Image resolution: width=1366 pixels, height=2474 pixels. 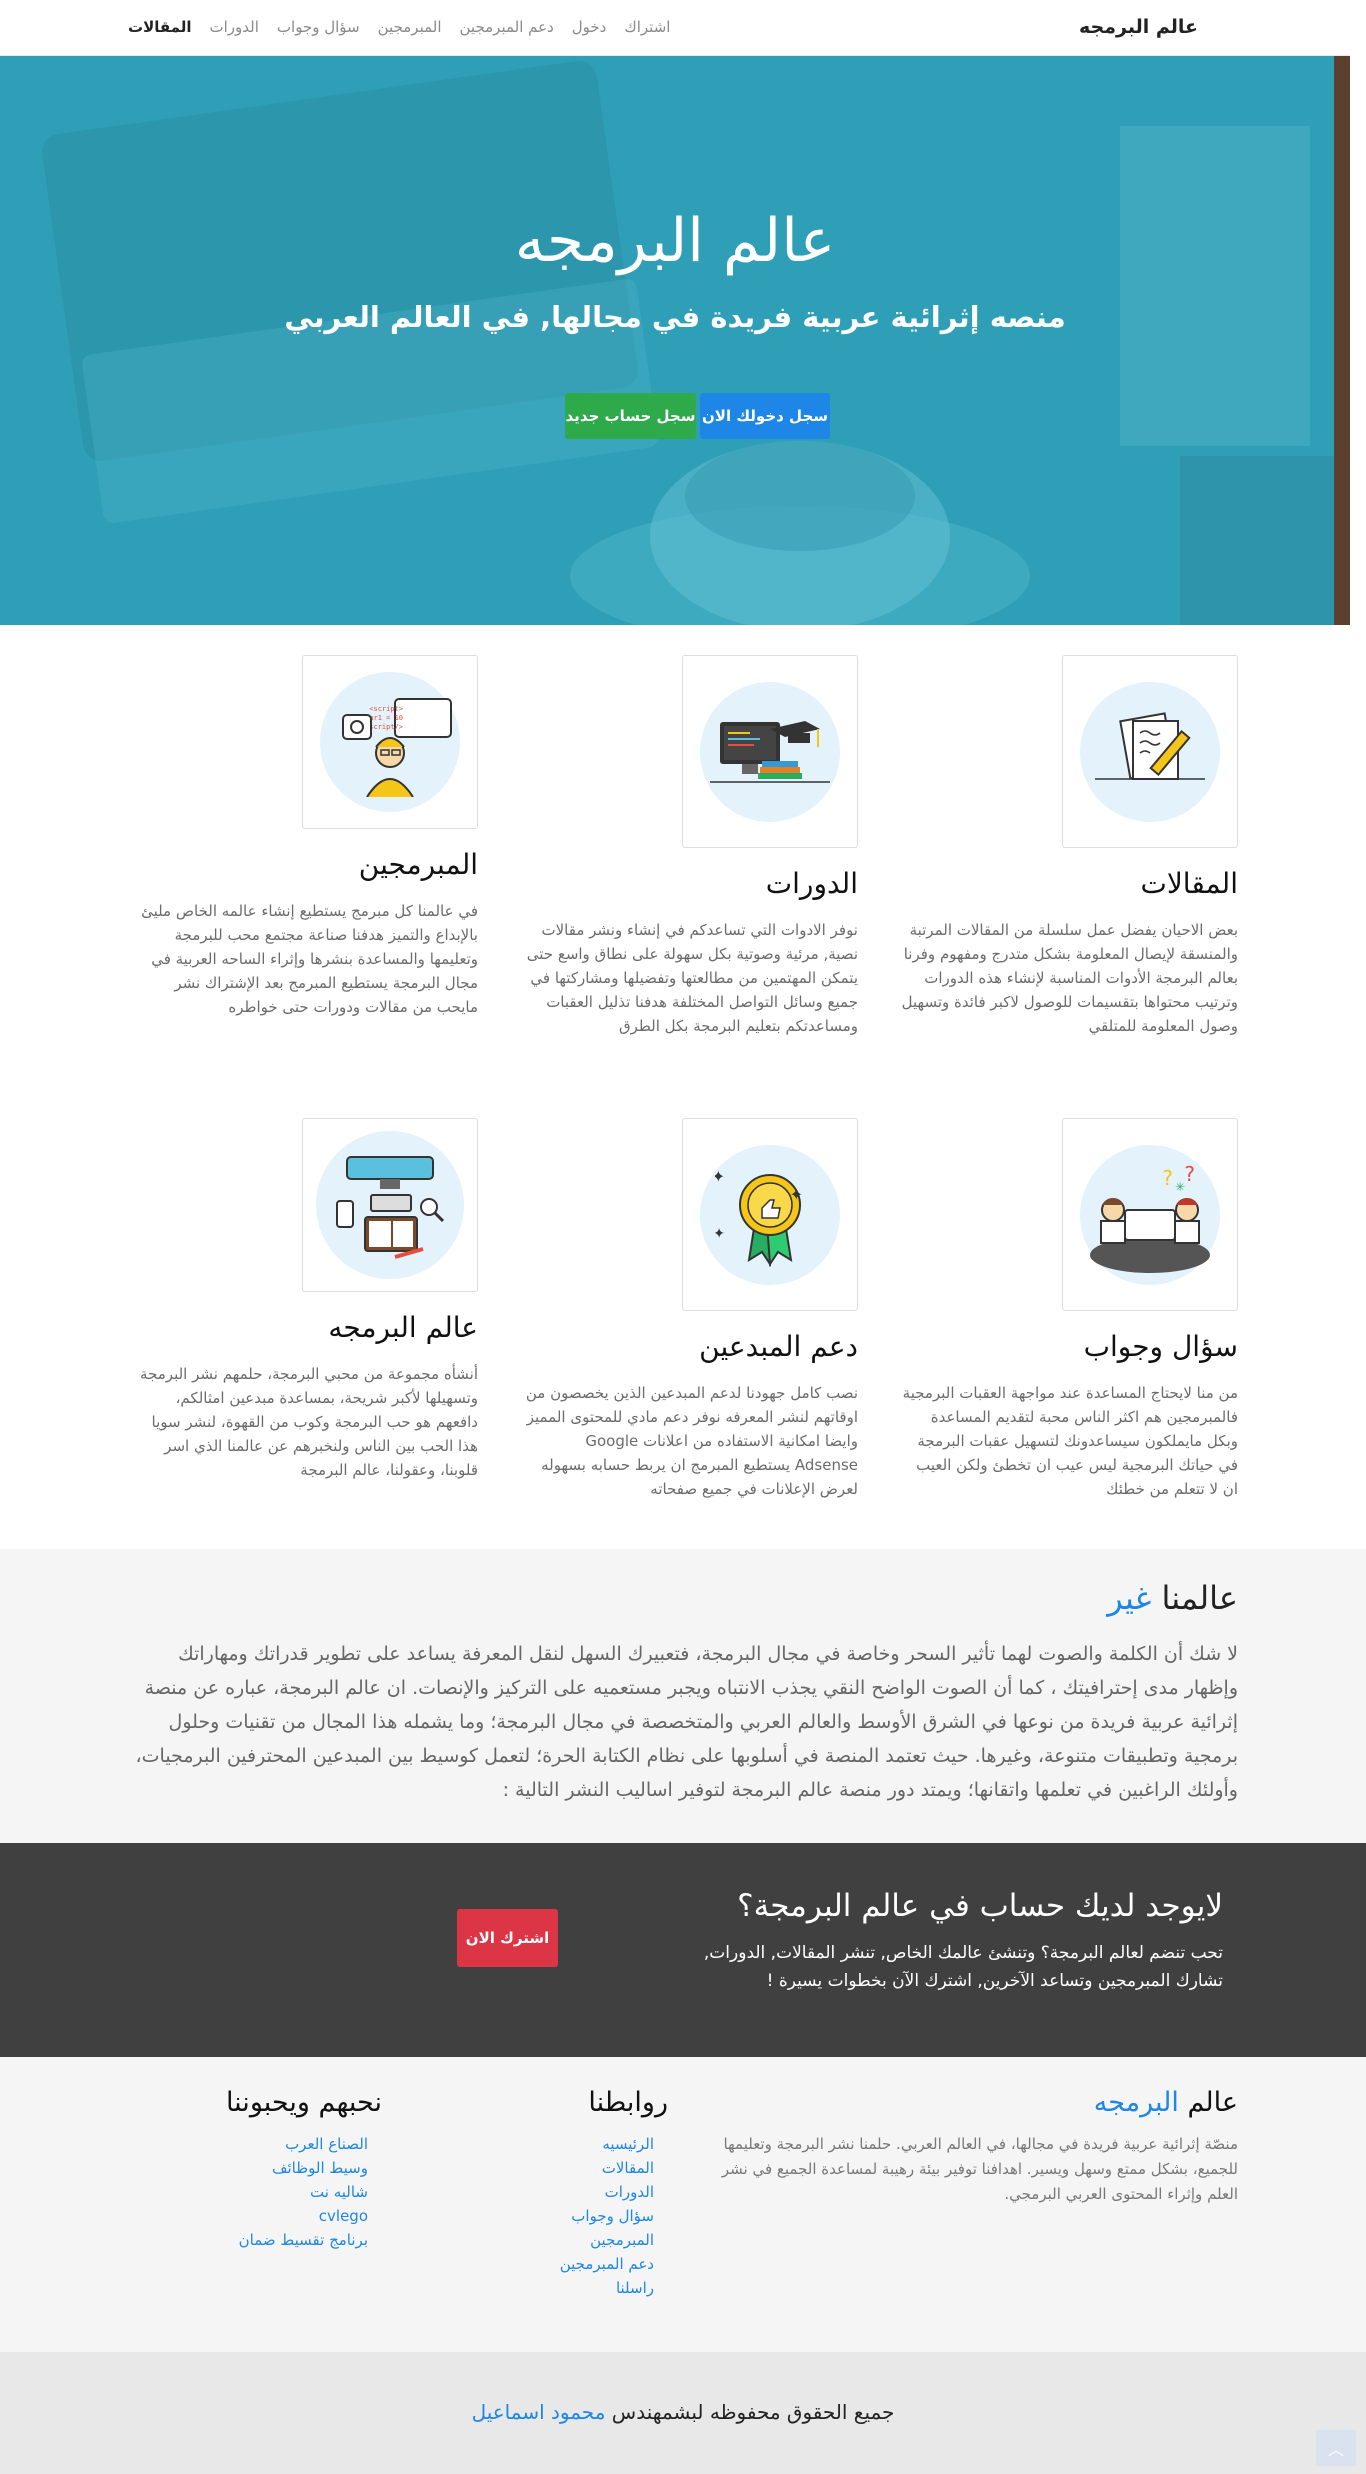 What do you see at coordinates (539, 2412) in the screenshot?
I see `author-link: محمود اسماعيل` at bounding box center [539, 2412].